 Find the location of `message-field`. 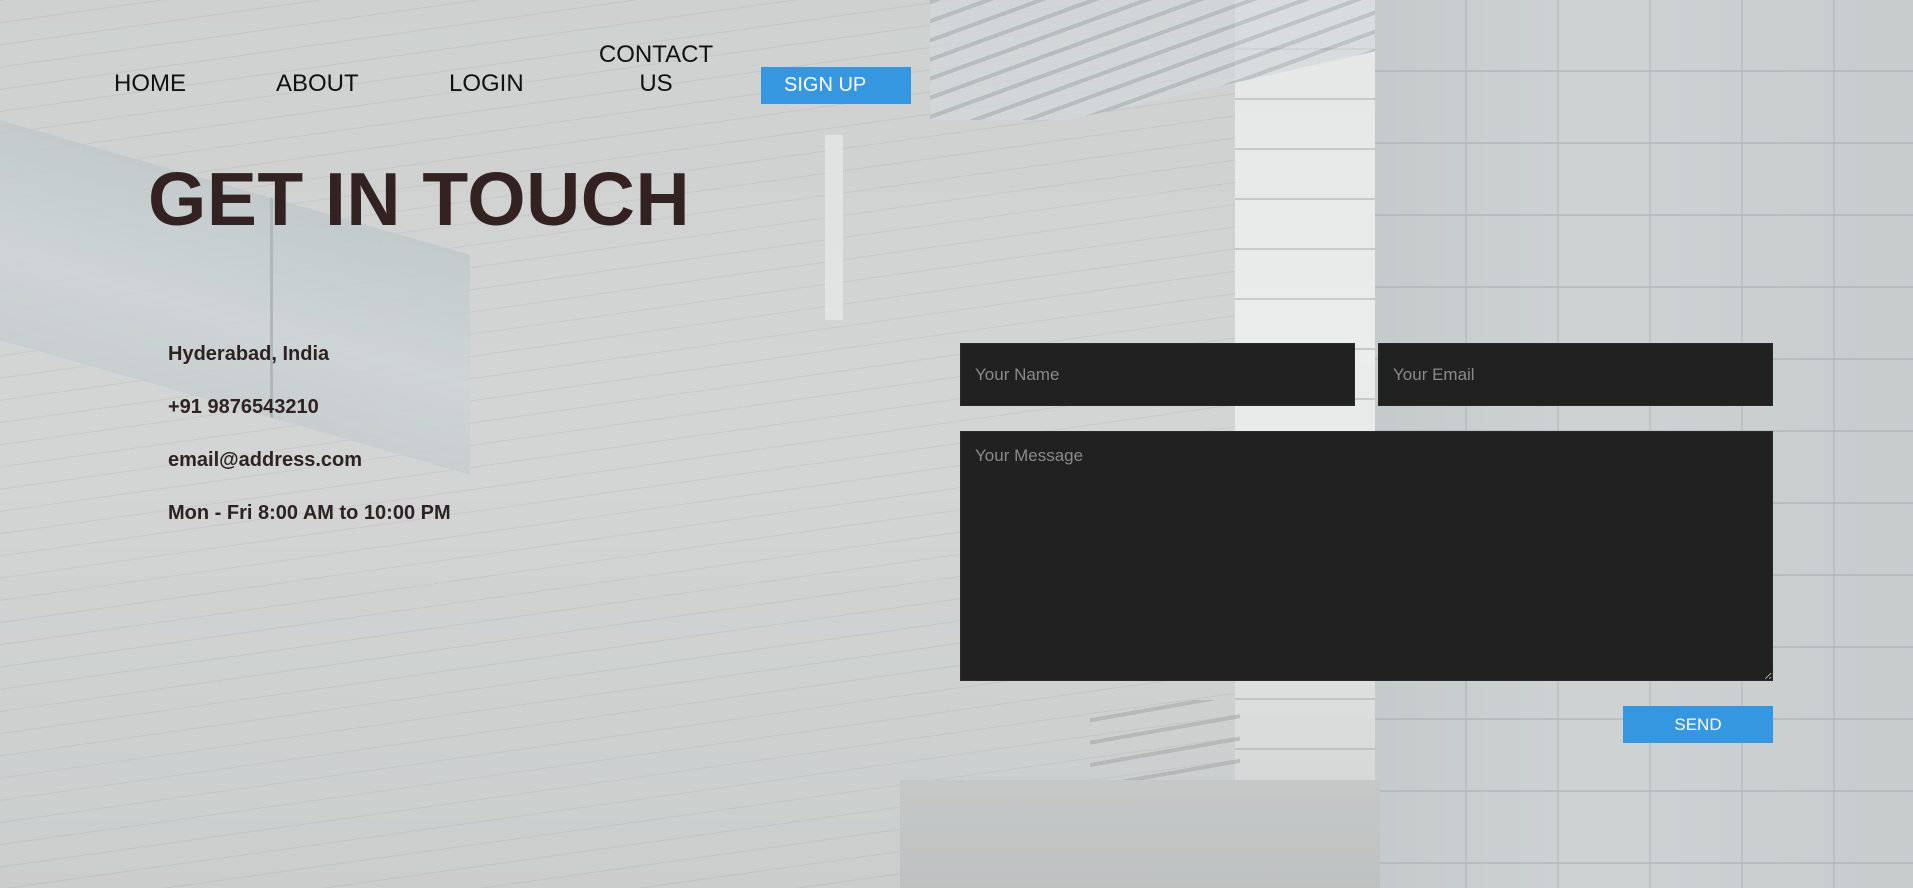

message-field is located at coordinates (1366, 556).